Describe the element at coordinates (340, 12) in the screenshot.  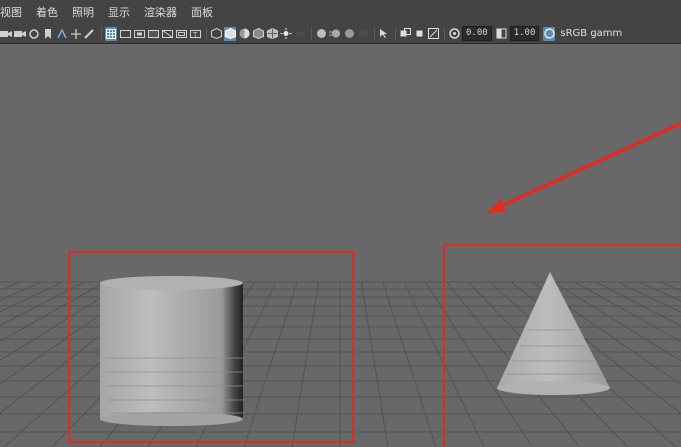
I see `panel-menu-bar: 视图 着色 照明 显示 渲染器 面板` at that location.